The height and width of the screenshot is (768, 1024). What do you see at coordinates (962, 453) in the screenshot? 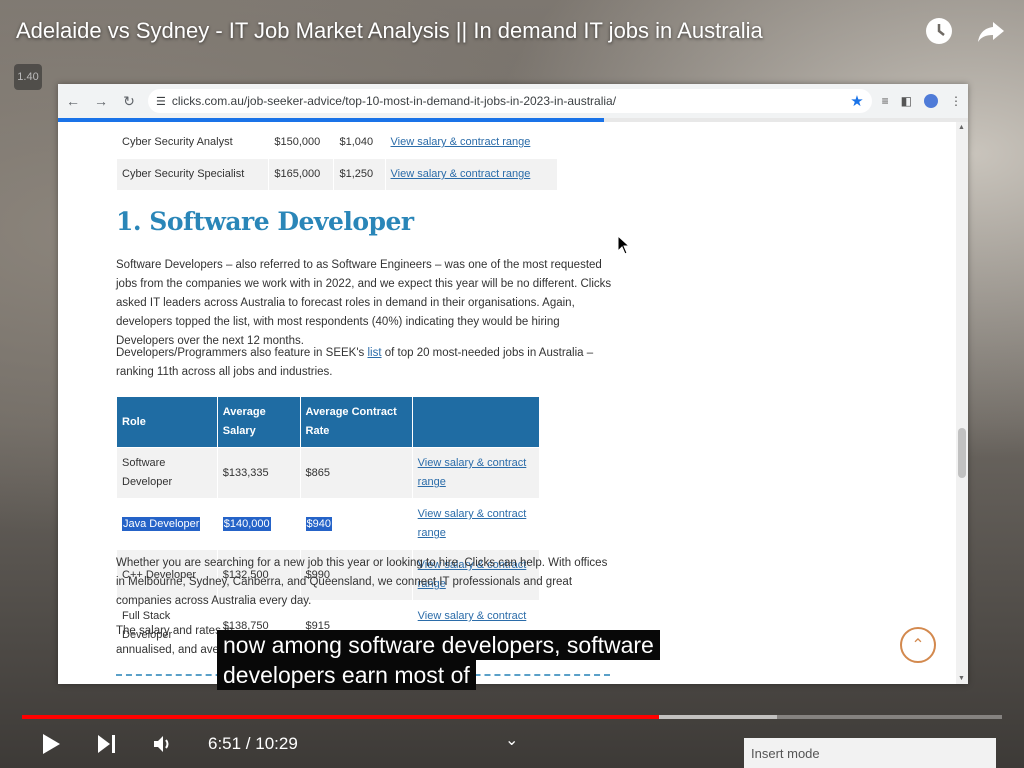
I see `scrollbar-thumb` at bounding box center [962, 453].